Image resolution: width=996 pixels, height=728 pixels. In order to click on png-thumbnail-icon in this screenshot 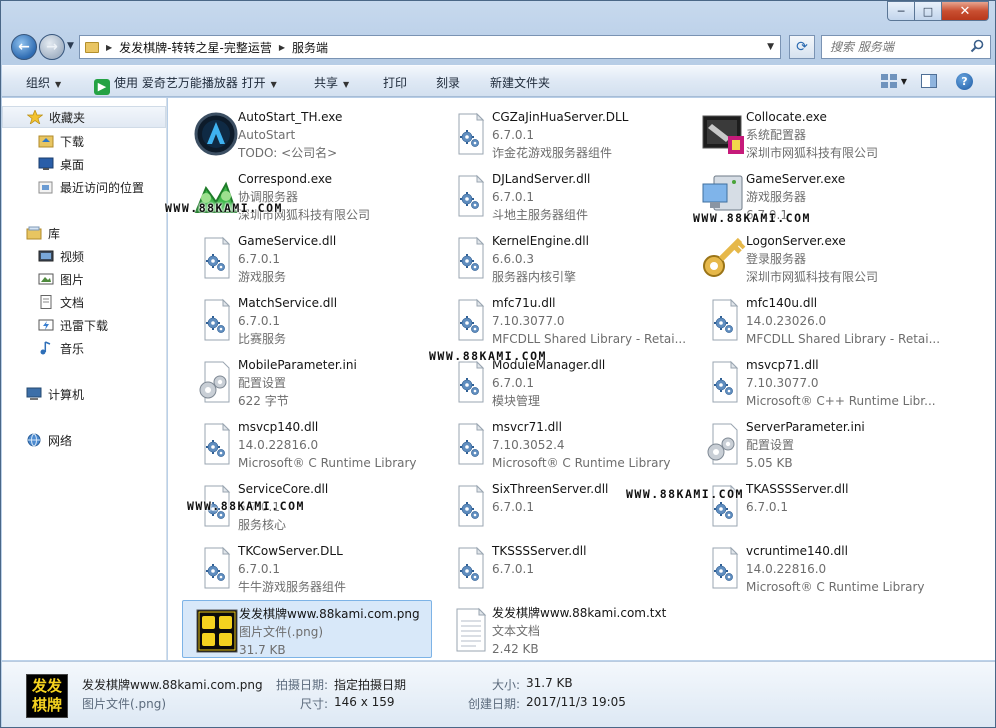, I will do `click(217, 631)`.